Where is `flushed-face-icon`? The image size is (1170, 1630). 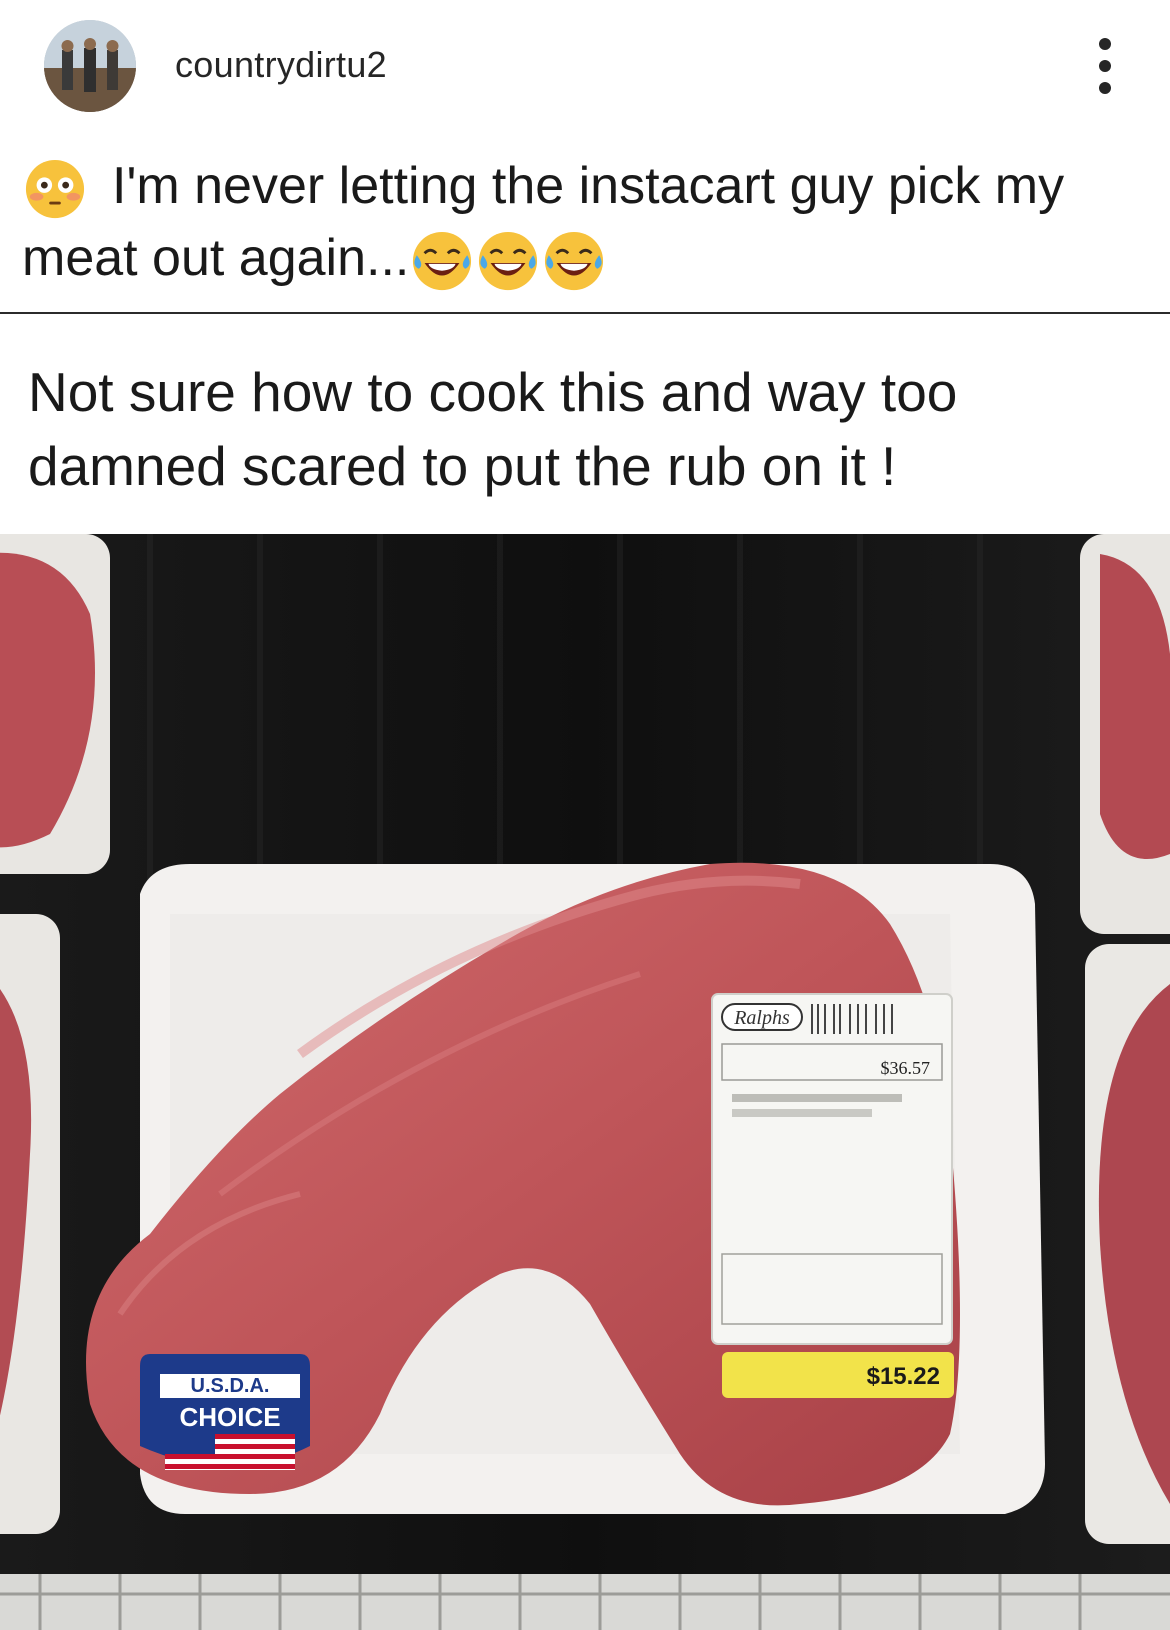 flushed-face-icon is located at coordinates (55, 189).